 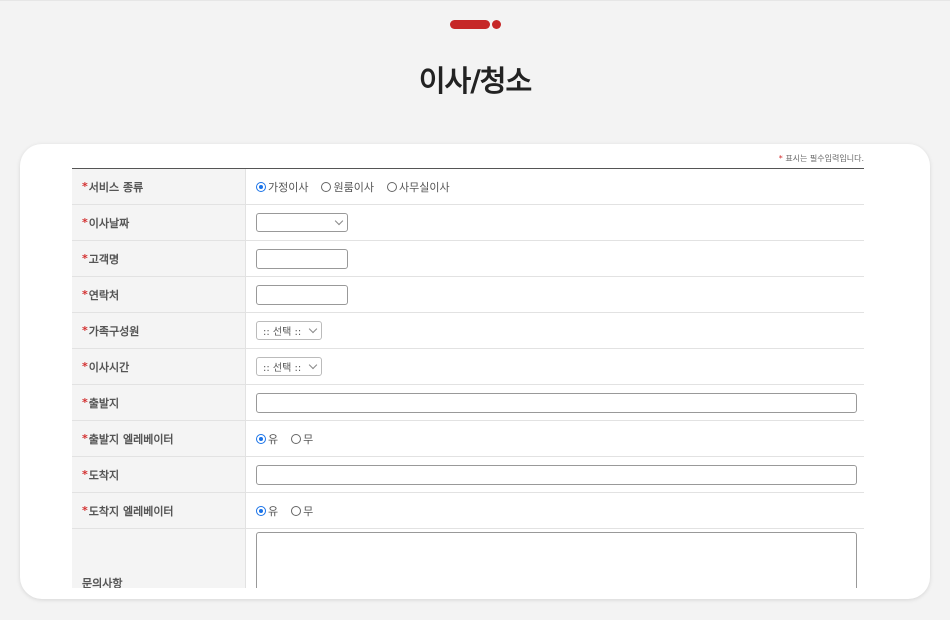 What do you see at coordinates (353, 187) in the screenshot?
I see `radio-label: 원룸이사` at bounding box center [353, 187].